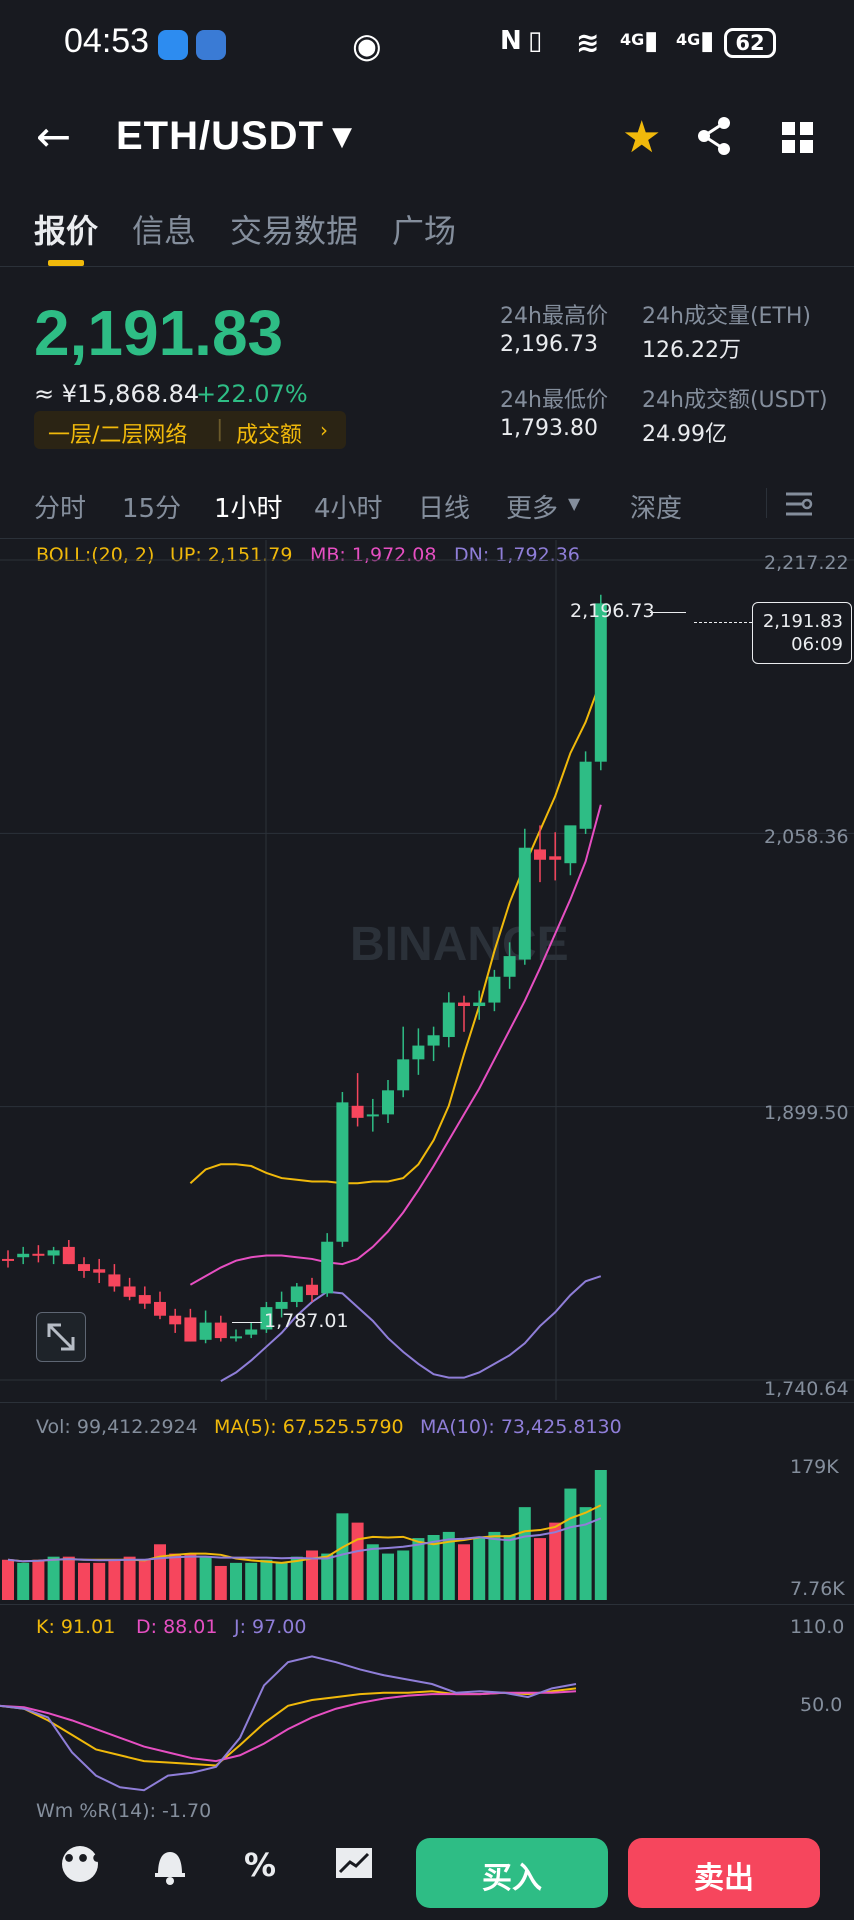 This screenshot has height=1920, width=854. I want to click on tf-line: 分时, so click(60, 506).